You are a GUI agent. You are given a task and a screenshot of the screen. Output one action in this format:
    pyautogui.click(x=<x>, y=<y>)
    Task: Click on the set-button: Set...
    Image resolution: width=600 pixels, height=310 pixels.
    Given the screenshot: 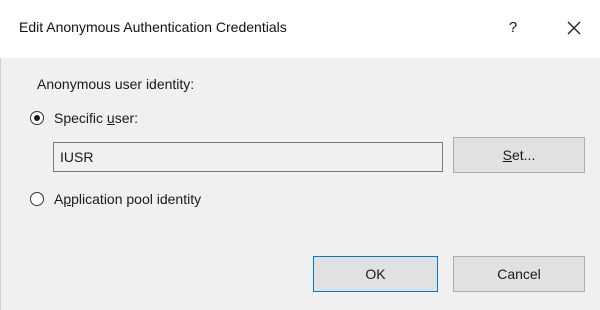 What is the action you would take?
    pyautogui.click(x=519, y=155)
    